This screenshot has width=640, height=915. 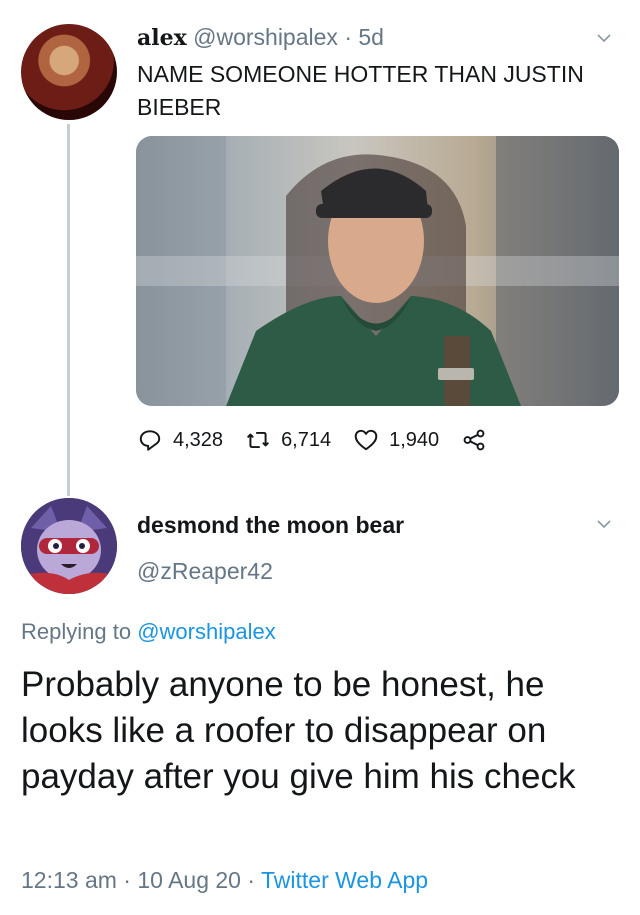 What do you see at coordinates (265, 37) in the screenshot?
I see `handle: @worshipalex` at bounding box center [265, 37].